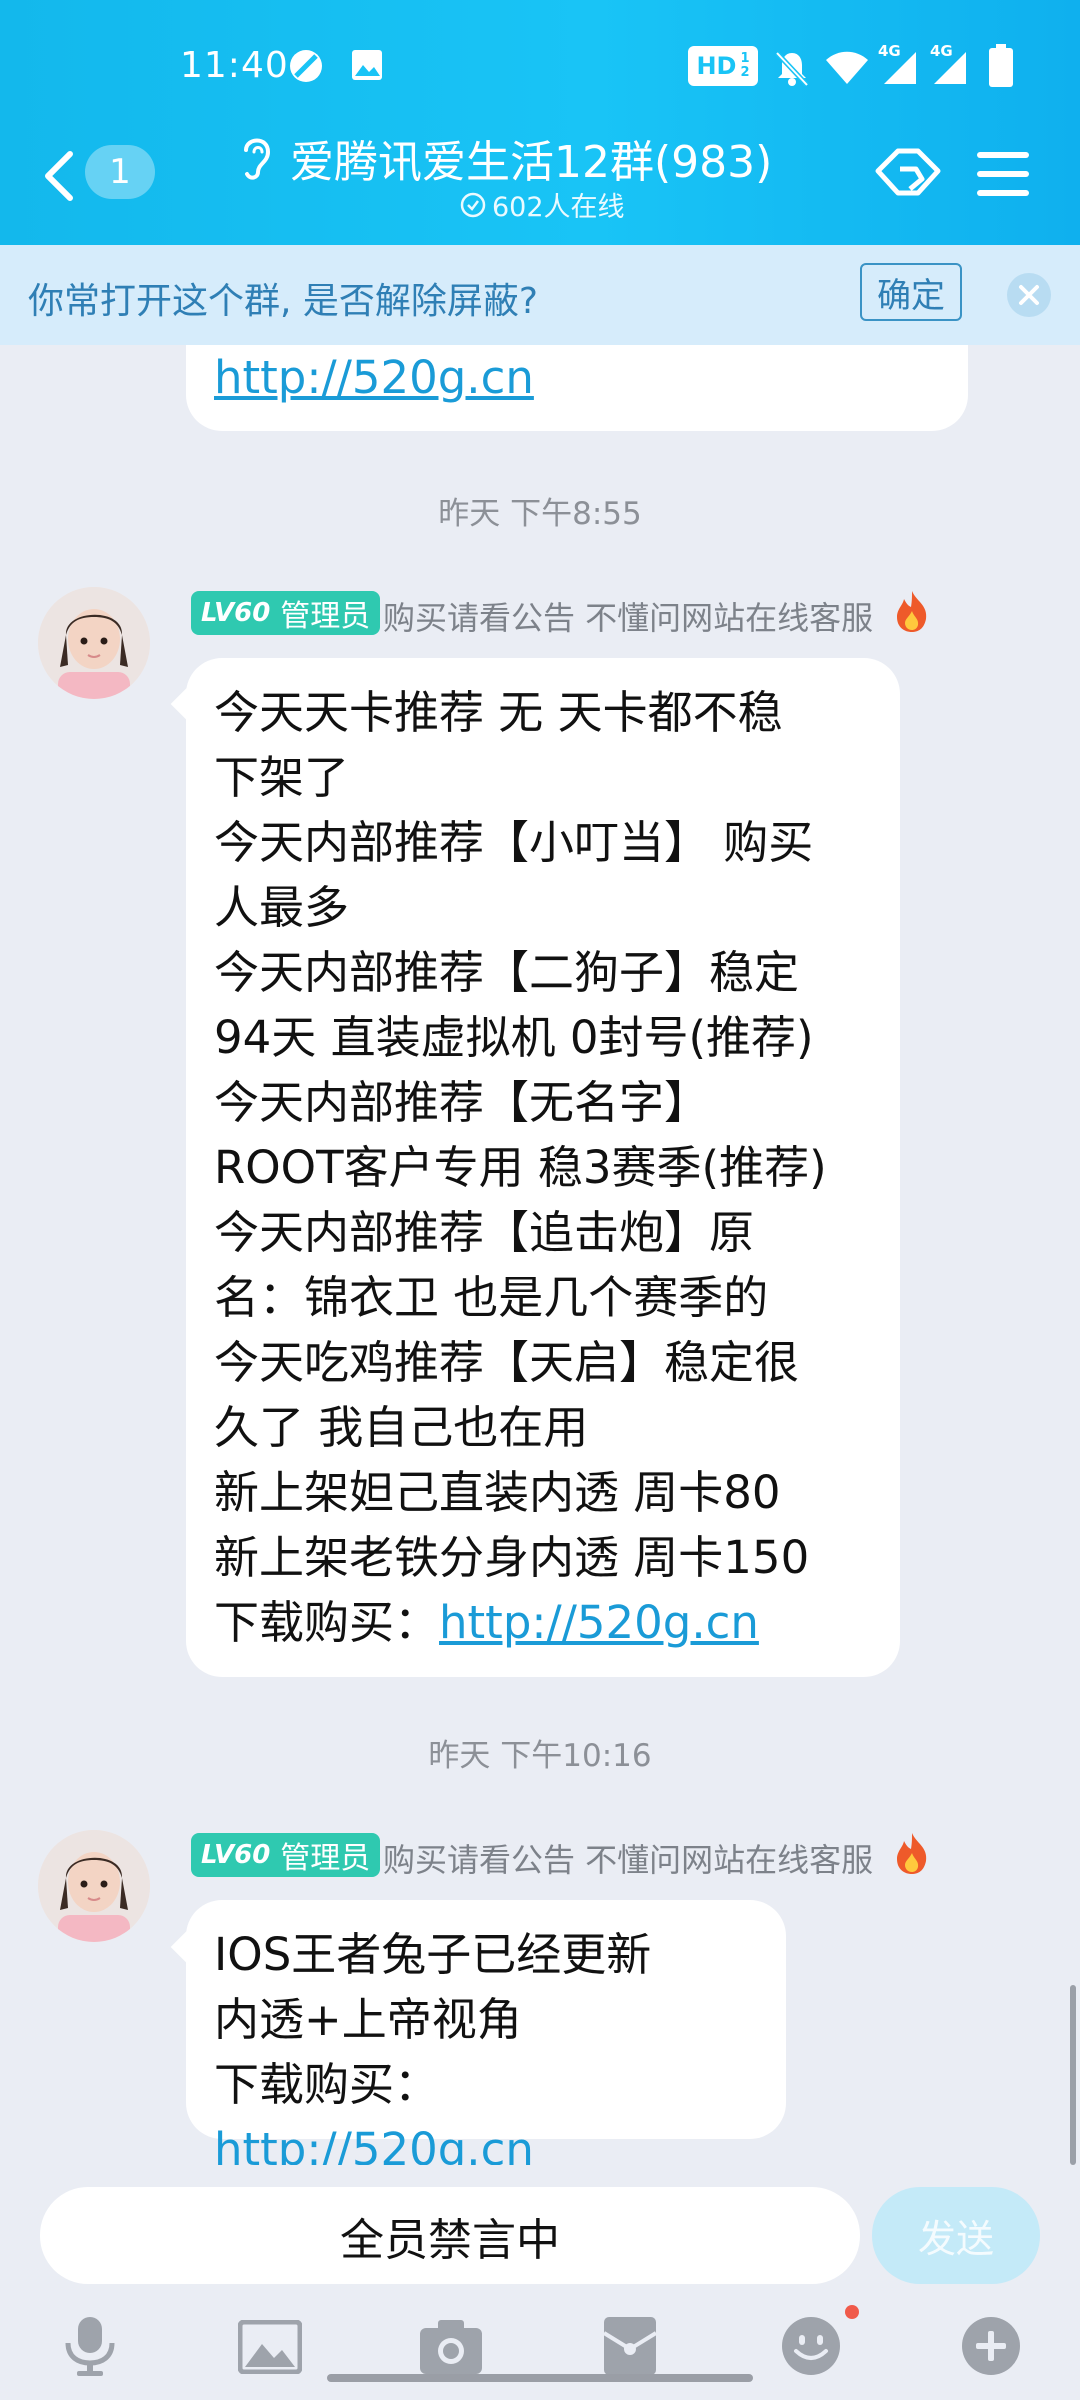  I want to click on mute-icon, so click(792, 69).